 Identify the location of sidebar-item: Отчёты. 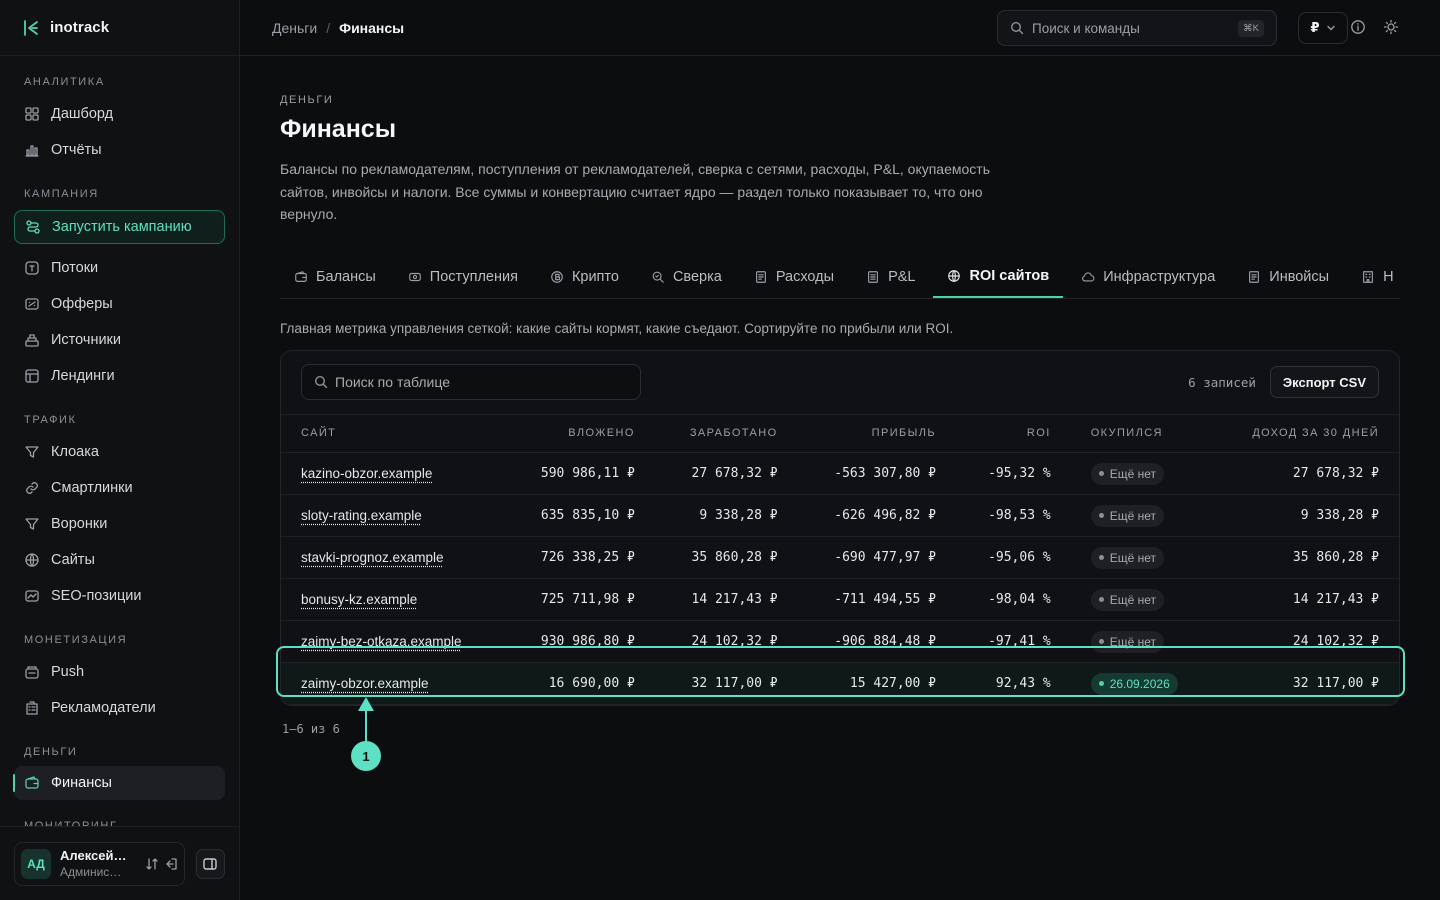
(119, 150).